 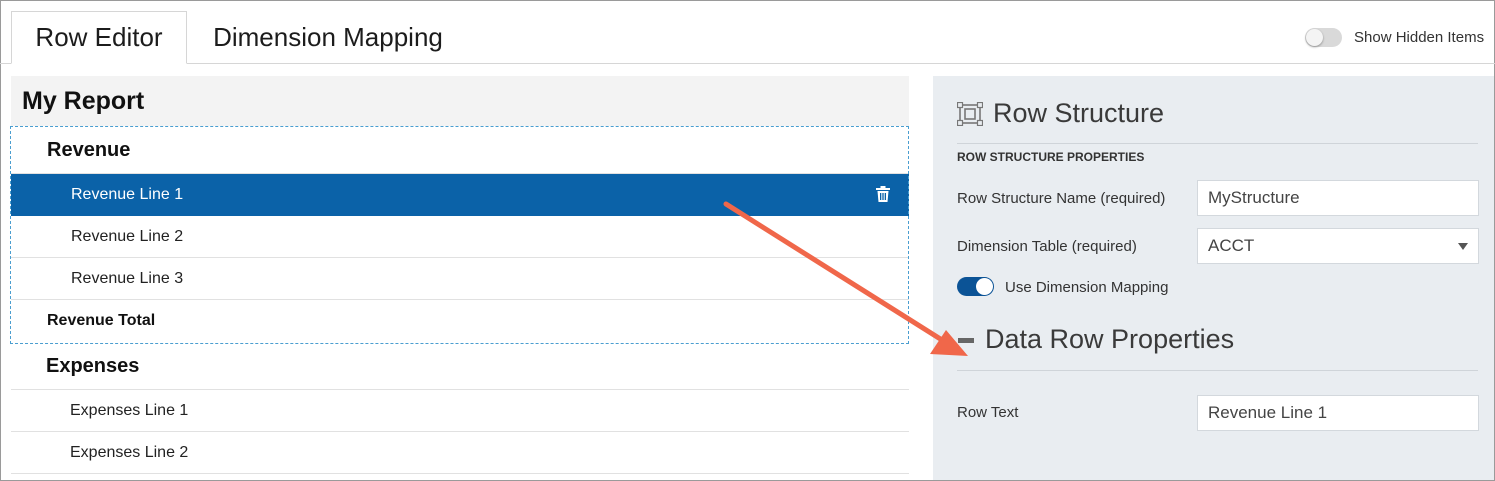 What do you see at coordinates (1110, 339) in the screenshot?
I see `data-row-properties-title: Data Row Properties` at bounding box center [1110, 339].